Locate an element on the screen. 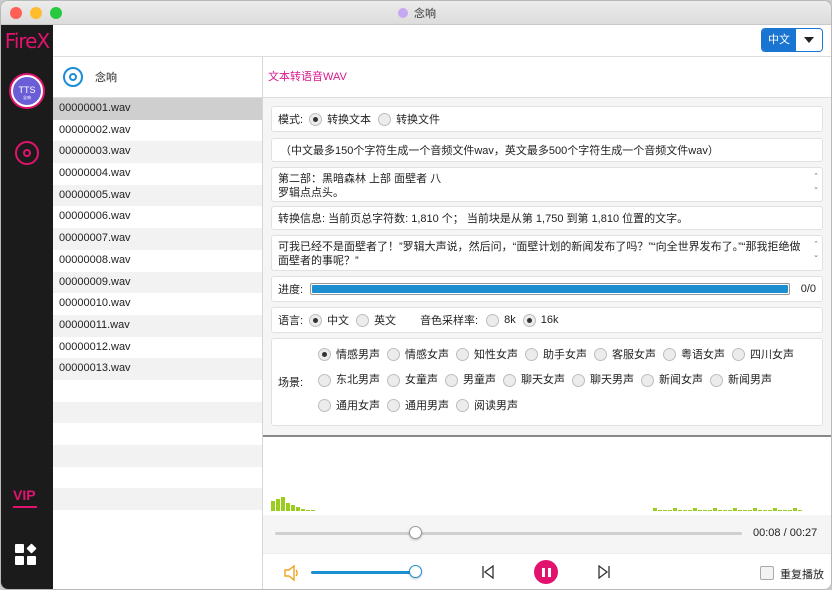 The height and width of the screenshot is (590, 832). next-icon is located at coordinates (604, 572).